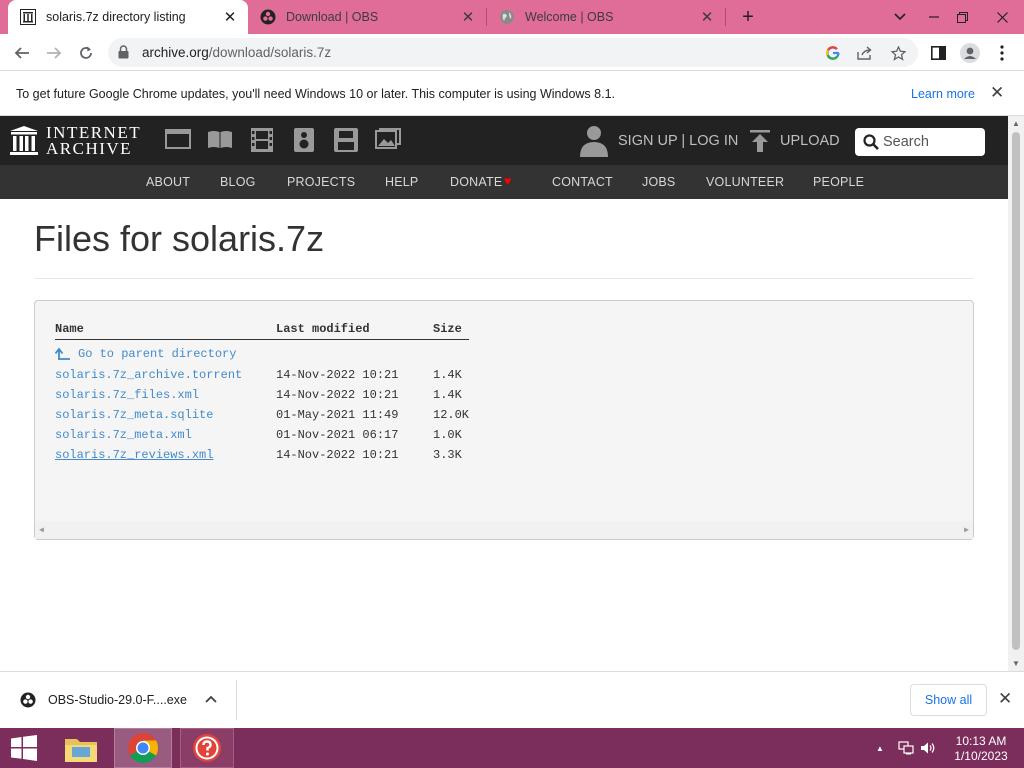 The width and height of the screenshot is (1024, 768). What do you see at coordinates (304, 140) in the screenshot?
I see `audio-speaker-icon` at bounding box center [304, 140].